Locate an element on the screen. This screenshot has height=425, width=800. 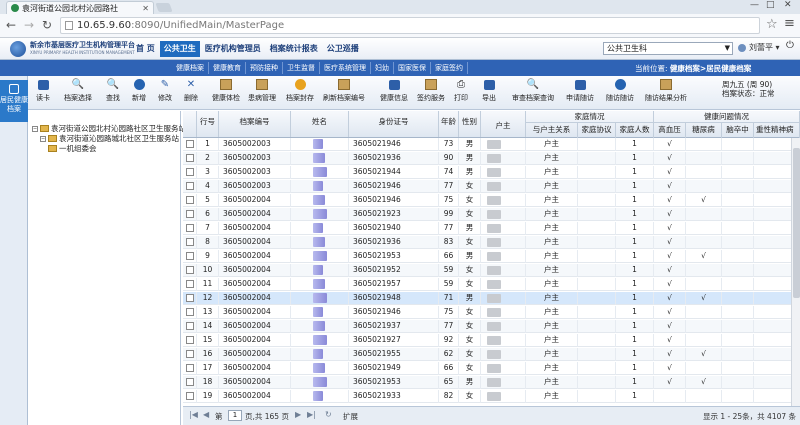
new-tab-button is located at coordinates (164, 7).